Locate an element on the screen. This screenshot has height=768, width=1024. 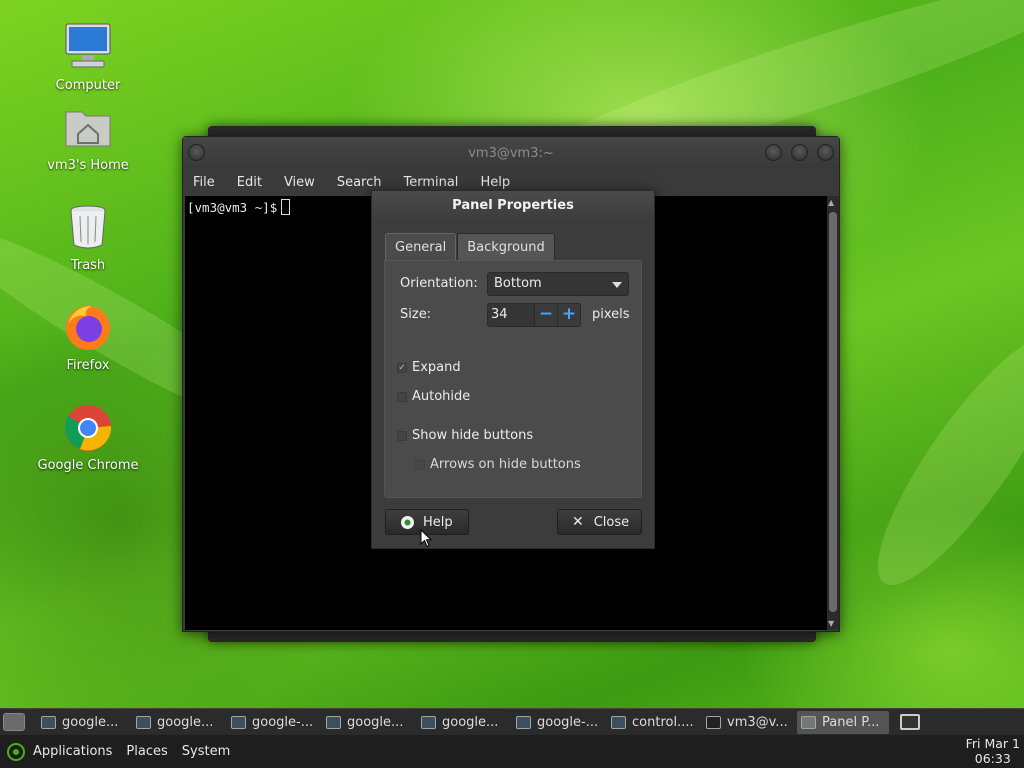
desktop-icon-label: Firefox is located at coordinates (88, 365).